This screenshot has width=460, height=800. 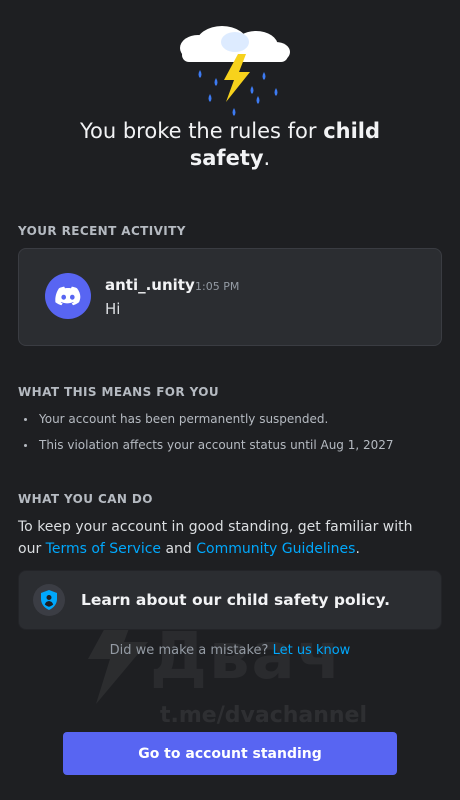 I want to click on recent-message-card: anti_.unity 1:05 PM Hi, so click(x=230, y=297).